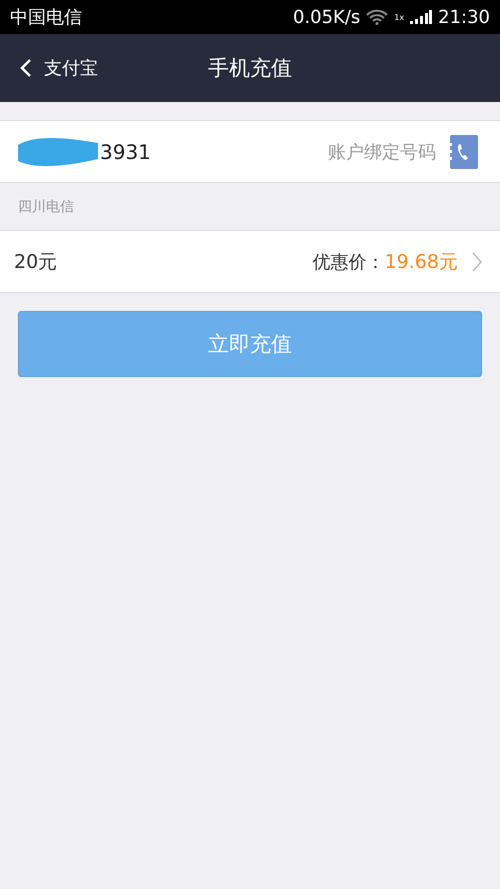  Describe the element at coordinates (464, 17) in the screenshot. I see `clock: 21:30` at that location.